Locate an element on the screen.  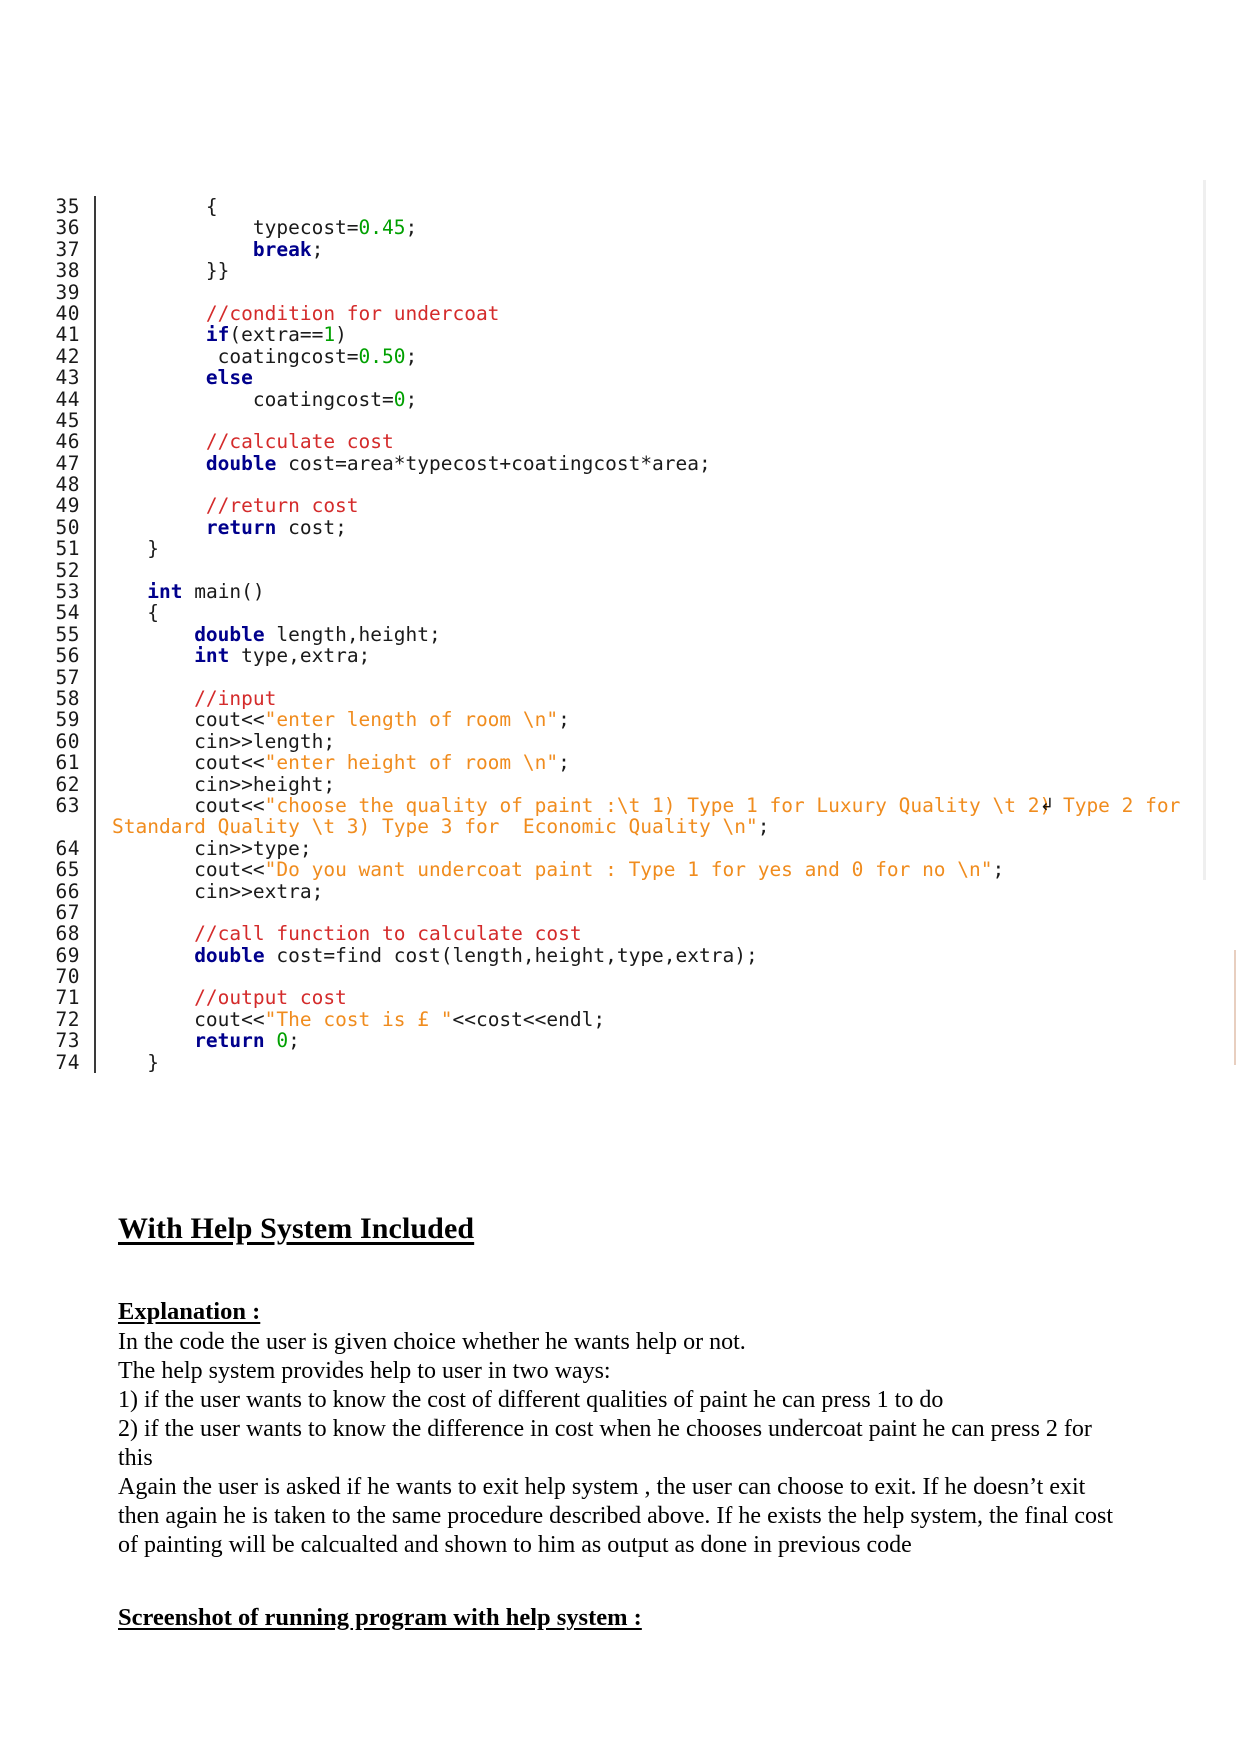
line-number: 42 is located at coordinates (67, 356).